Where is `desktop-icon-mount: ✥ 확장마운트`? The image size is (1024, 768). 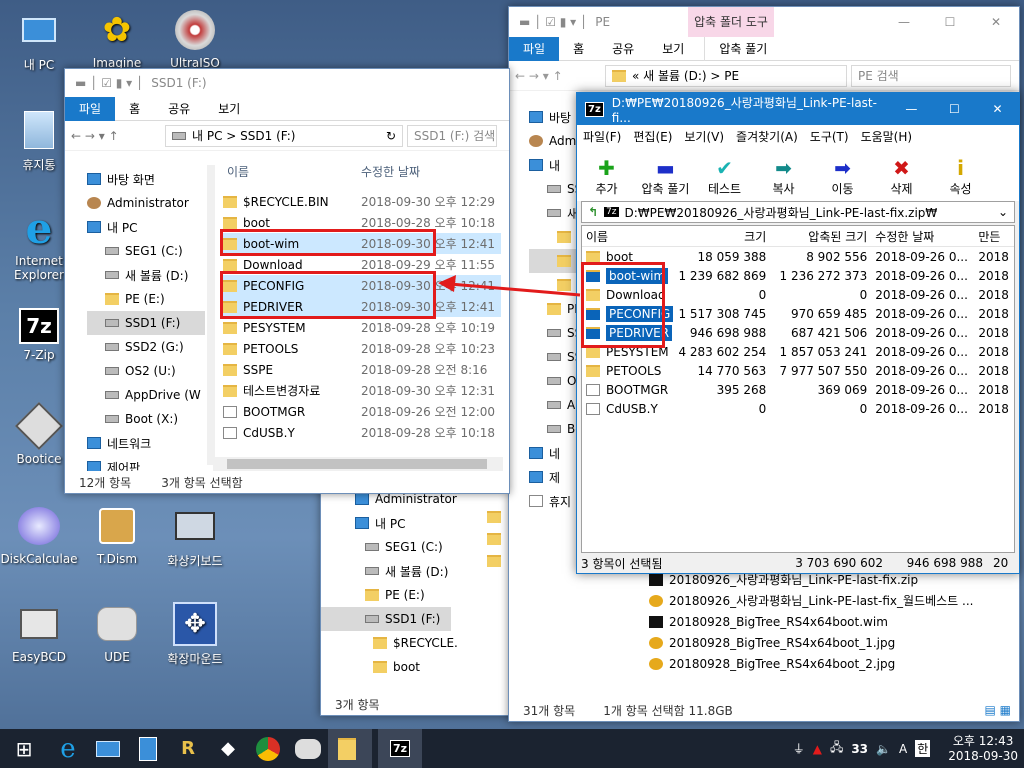
desktop-icon-mount: ✥ 확장마운트 is located at coordinates (195, 634).